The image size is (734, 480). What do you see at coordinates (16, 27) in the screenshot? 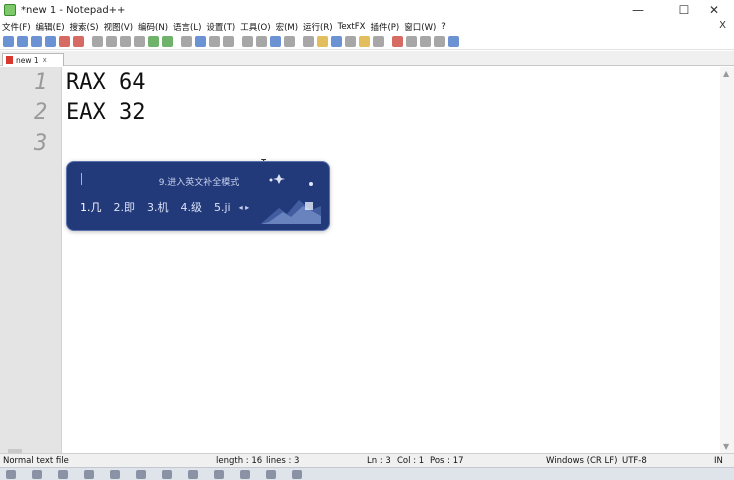
I see `menu-file: 文件(F)` at bounding box center [16, 27].